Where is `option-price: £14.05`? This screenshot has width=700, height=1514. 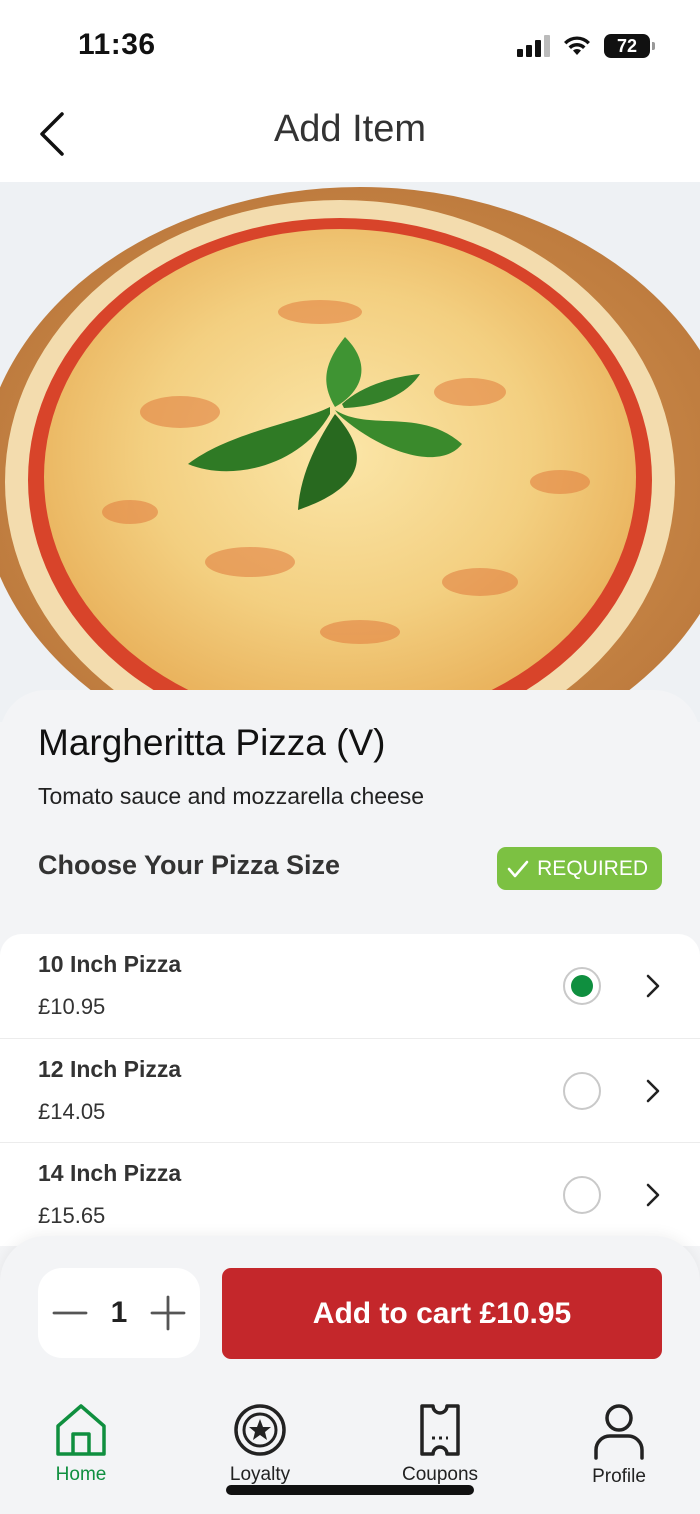 option-price: £14.05 is located at coordinates (72, 1111).